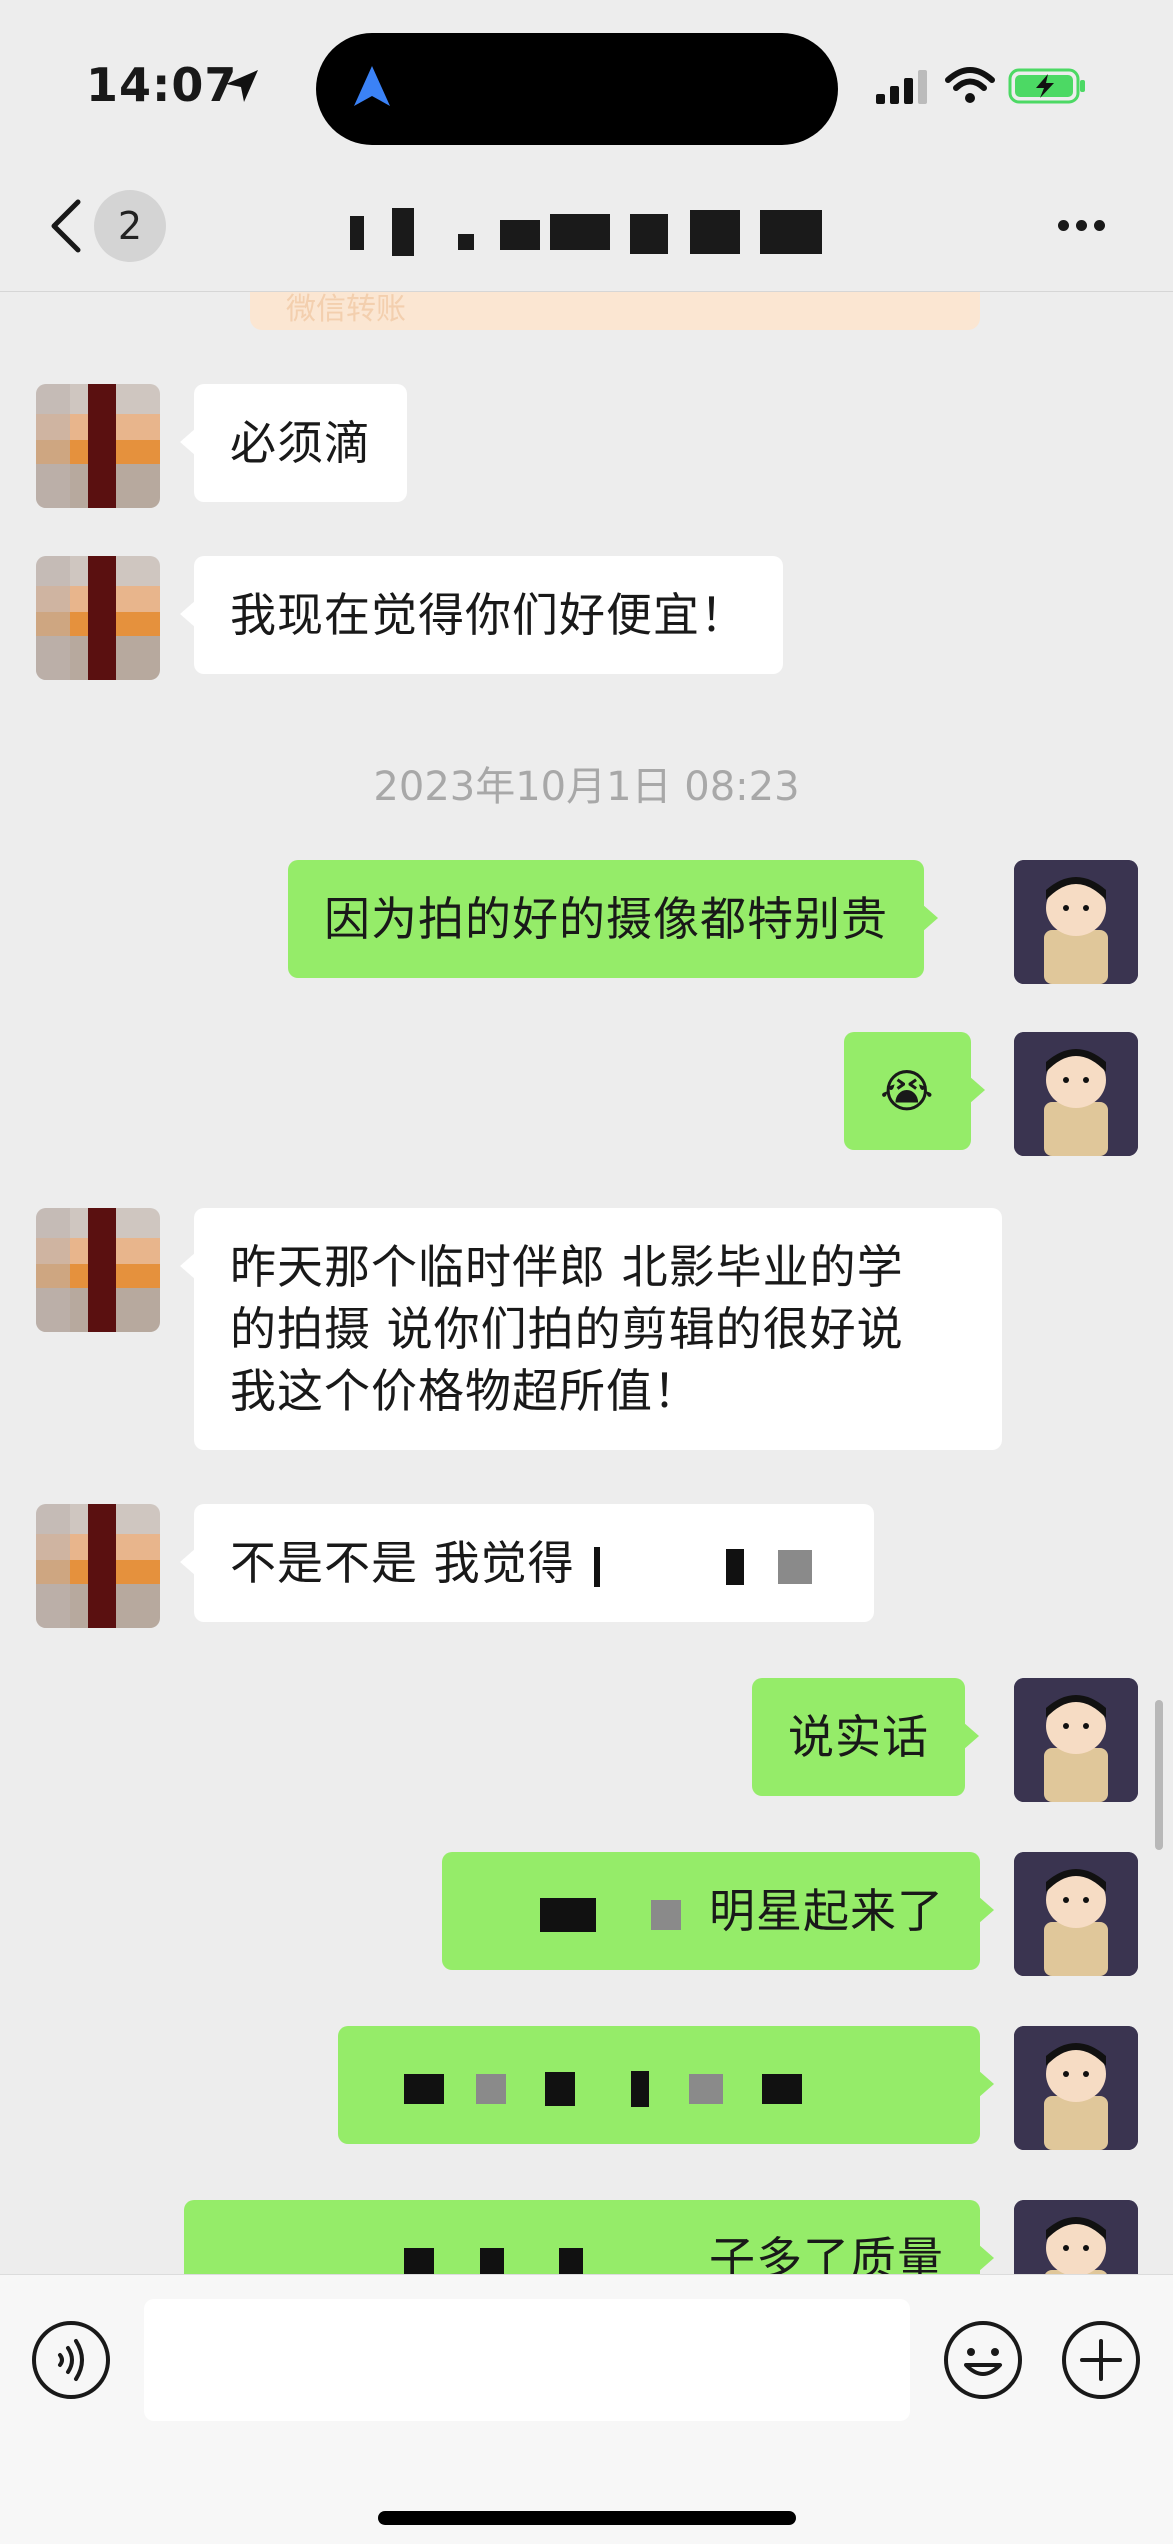  Describe the element at coordinates (567, 1329) in the screenshot. I see `message-text-line: 的拍摄 说你们拍的剪辑的很好说` at that location.